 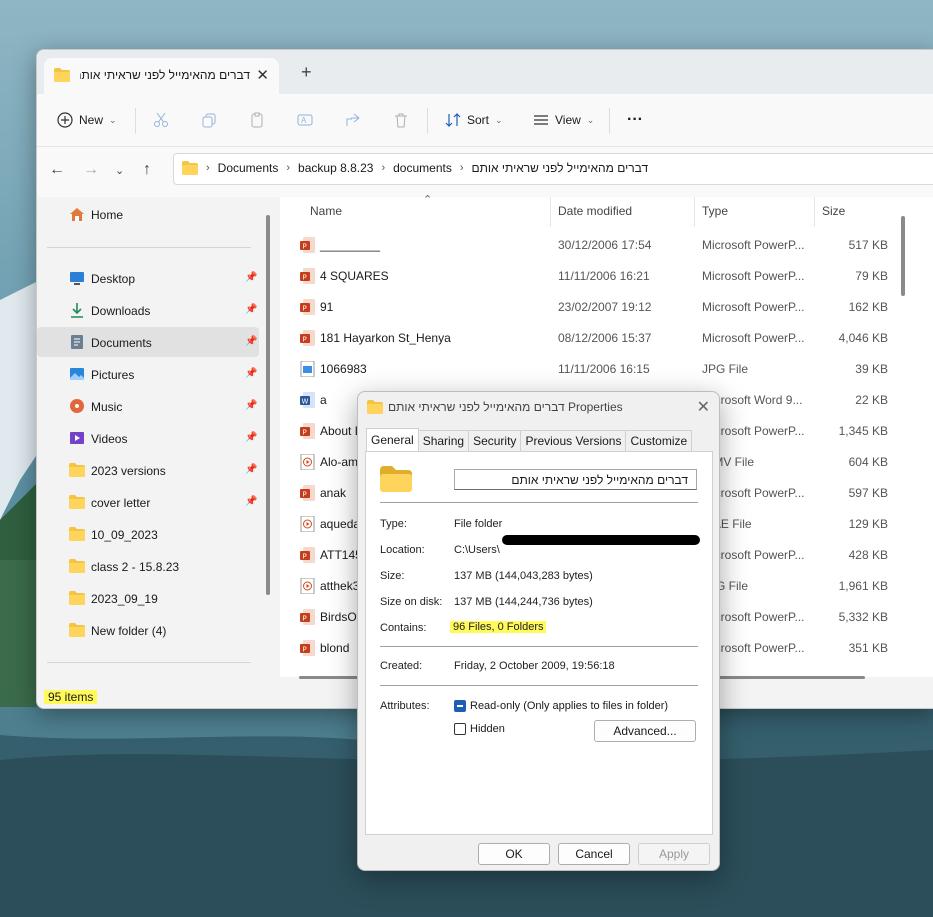 What do you see at coordinates (903, 256) in the screenshot?
I see `file-list-scrollbar` at bounding box center [903, 256].